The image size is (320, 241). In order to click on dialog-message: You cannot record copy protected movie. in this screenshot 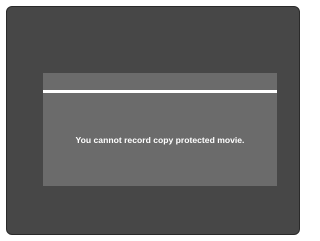, I will do `click(160, 140)`.